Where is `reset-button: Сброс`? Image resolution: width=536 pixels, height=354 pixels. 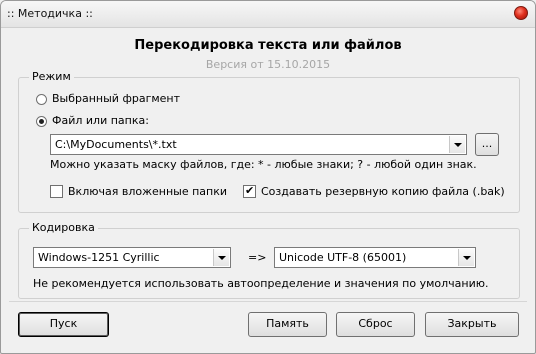 reset-button: Сброс is located at coordinates (375, 324).